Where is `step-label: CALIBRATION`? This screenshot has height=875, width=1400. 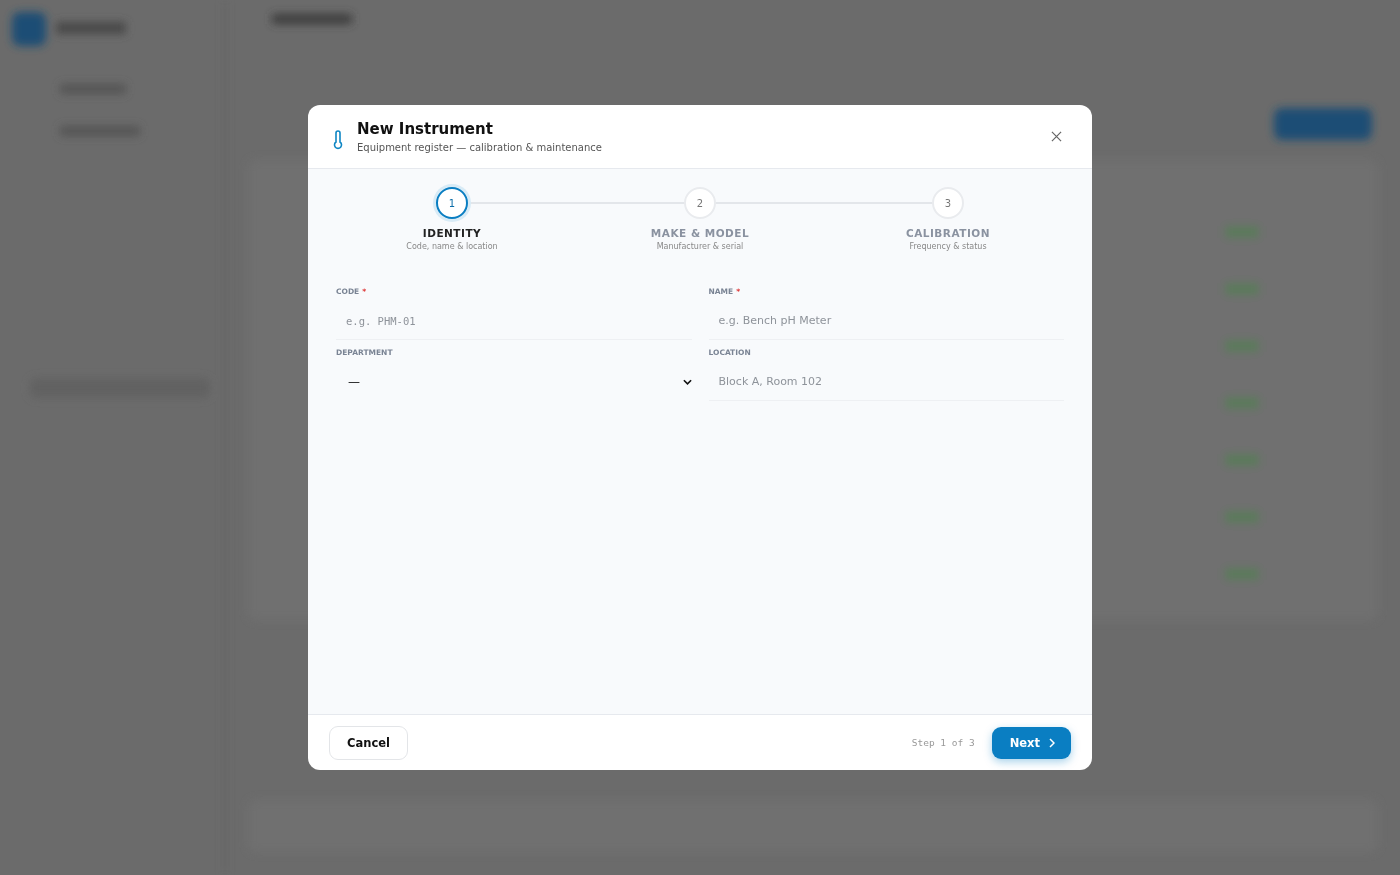
step-label: CALIBRATION is located at coordinates (948, 233).